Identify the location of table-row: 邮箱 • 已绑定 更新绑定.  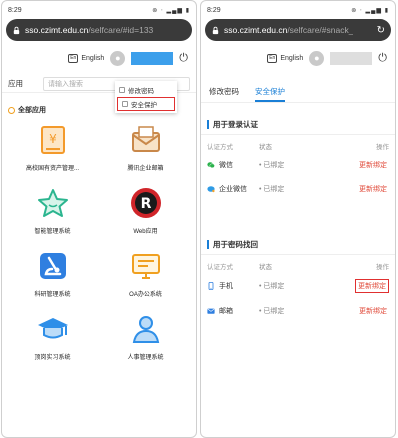
(298, 311).